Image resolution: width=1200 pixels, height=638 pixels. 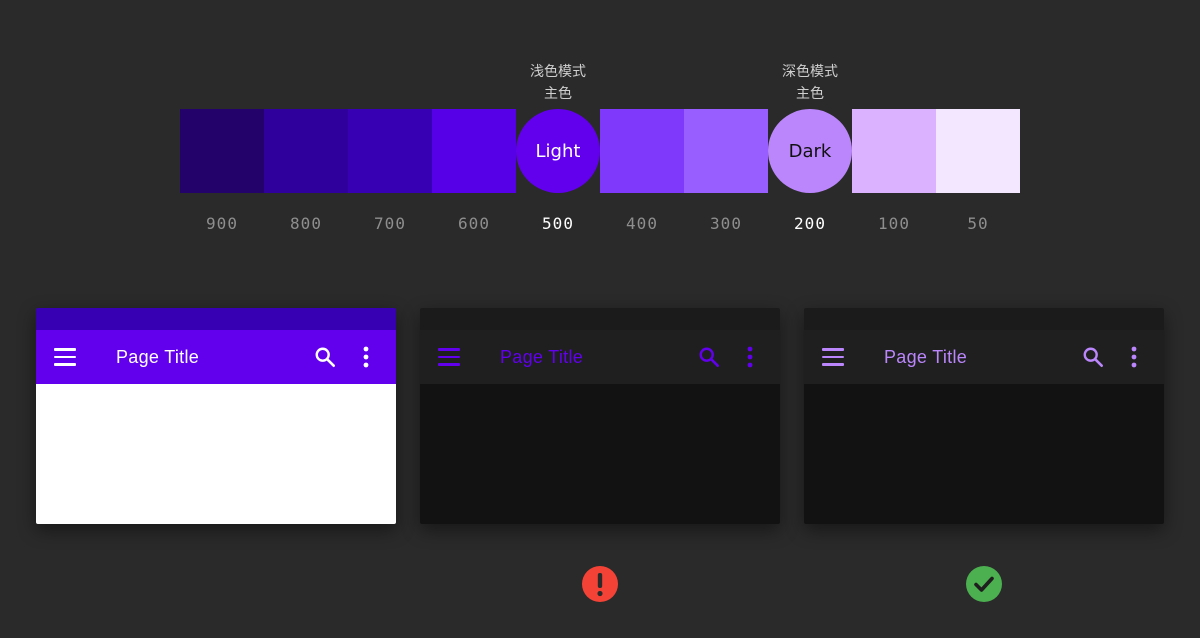 I want to click on light-theme-card: Page Title, so click(x=216, y=416).